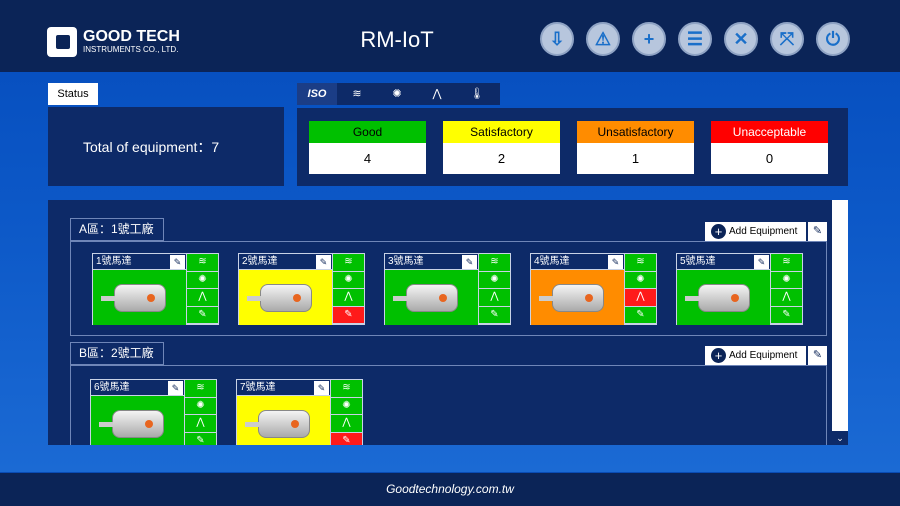 Image resolution: width=900 pixels, height=506 pixels. I want to click on total-equipment: Total of equipment：7, so click(166, 146).